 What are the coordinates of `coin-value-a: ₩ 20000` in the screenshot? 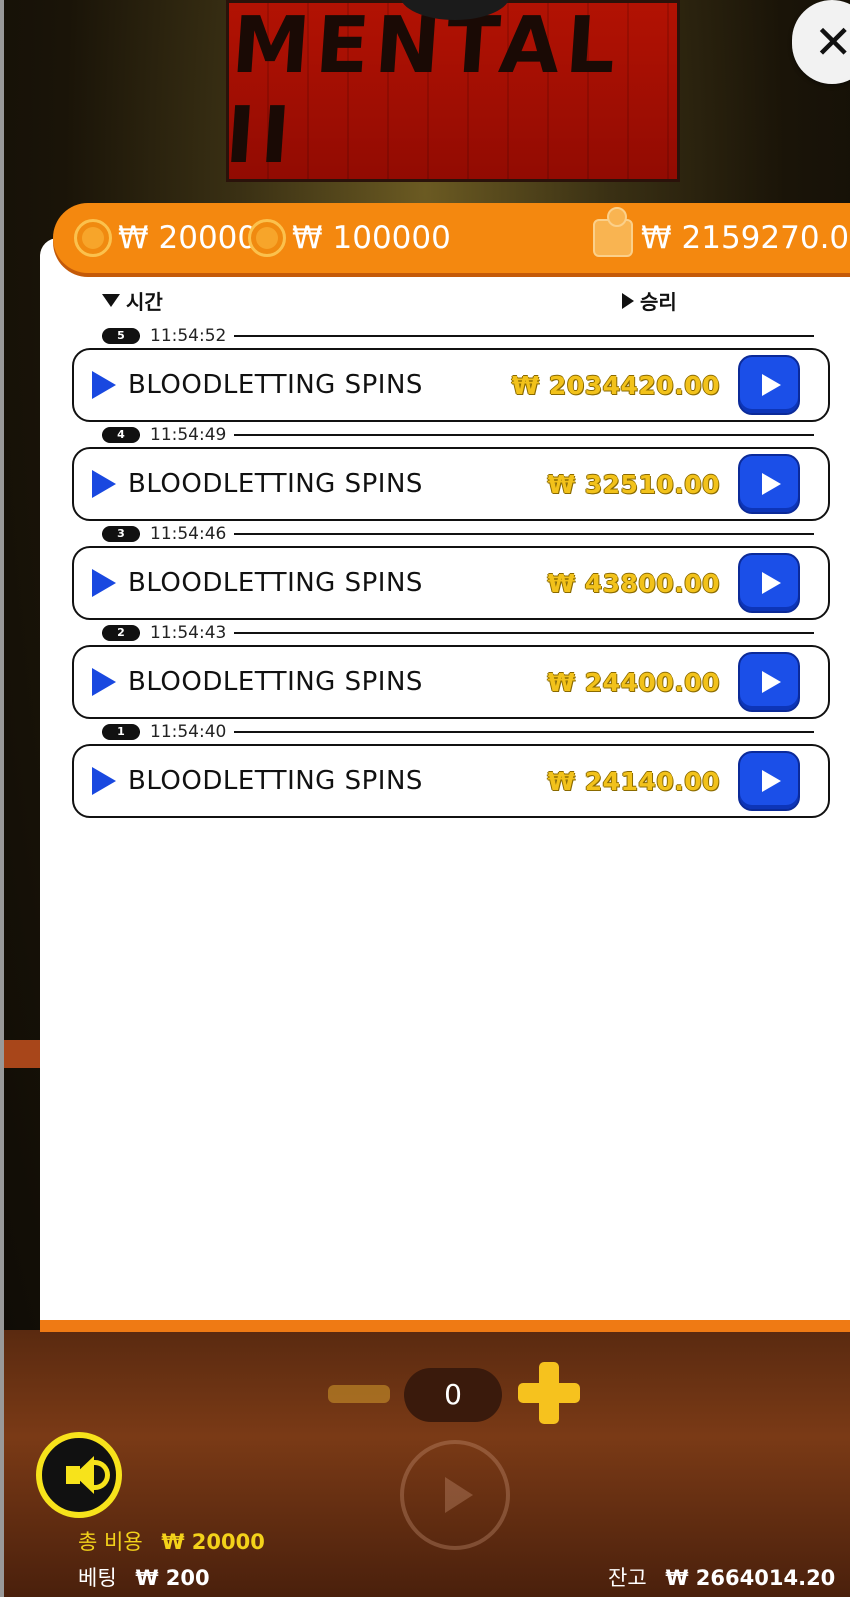 It's located at (188, 238).